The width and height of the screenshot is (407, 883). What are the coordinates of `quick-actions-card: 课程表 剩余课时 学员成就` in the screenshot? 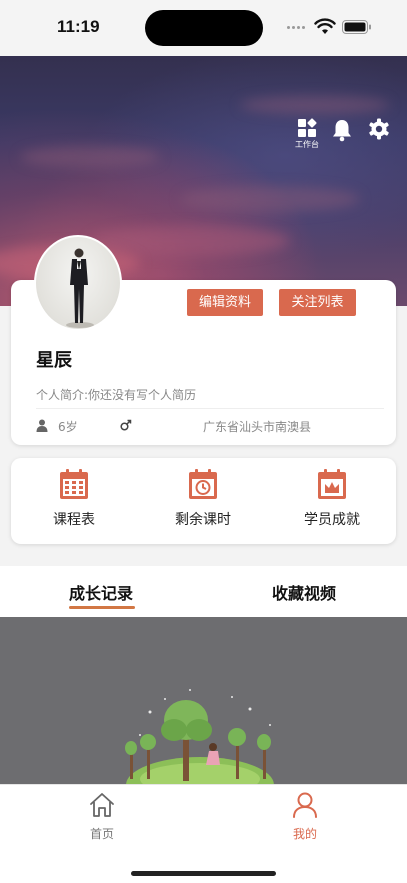 It's located at (203, 501).